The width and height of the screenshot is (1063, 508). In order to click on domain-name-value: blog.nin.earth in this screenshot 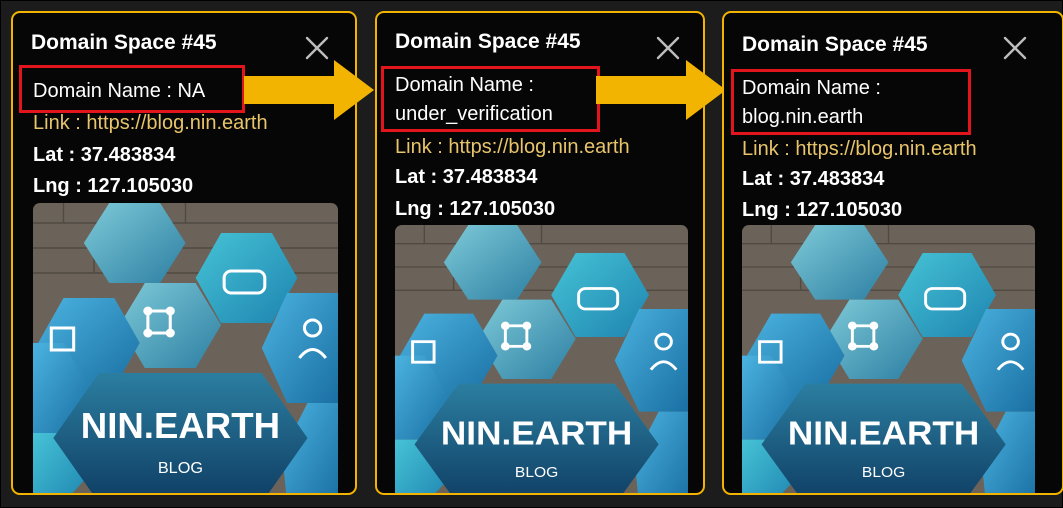, I will do `click(803, 117)`.